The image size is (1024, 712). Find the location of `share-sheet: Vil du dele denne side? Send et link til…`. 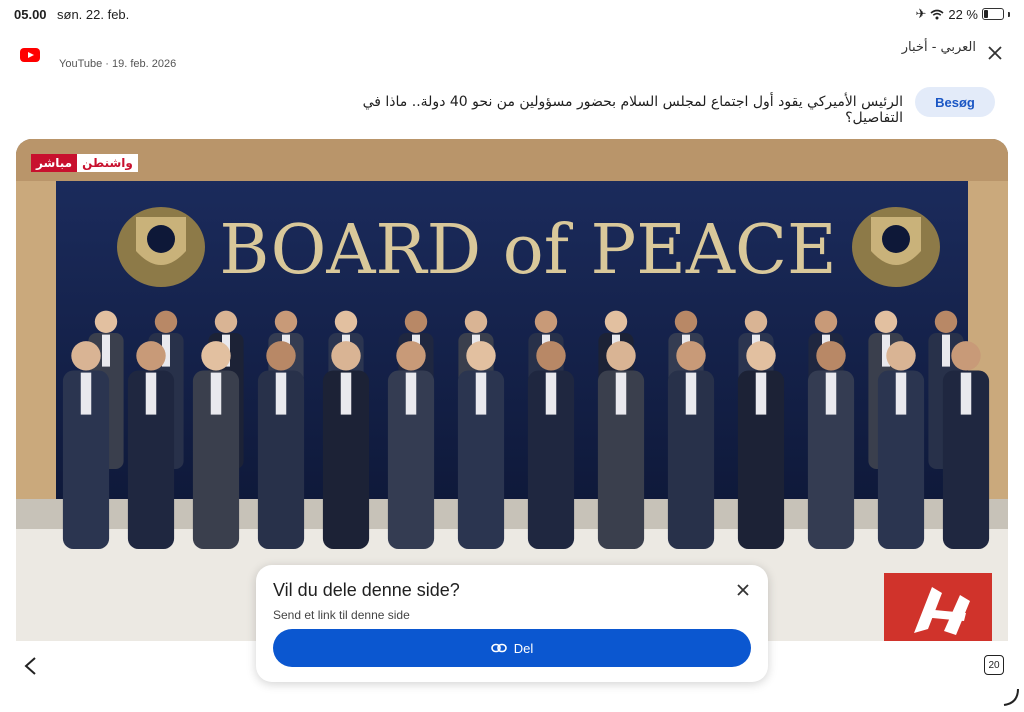

share-sheet: Vil du dele denne side? Send et link til… is located at coordinates (512, 623).